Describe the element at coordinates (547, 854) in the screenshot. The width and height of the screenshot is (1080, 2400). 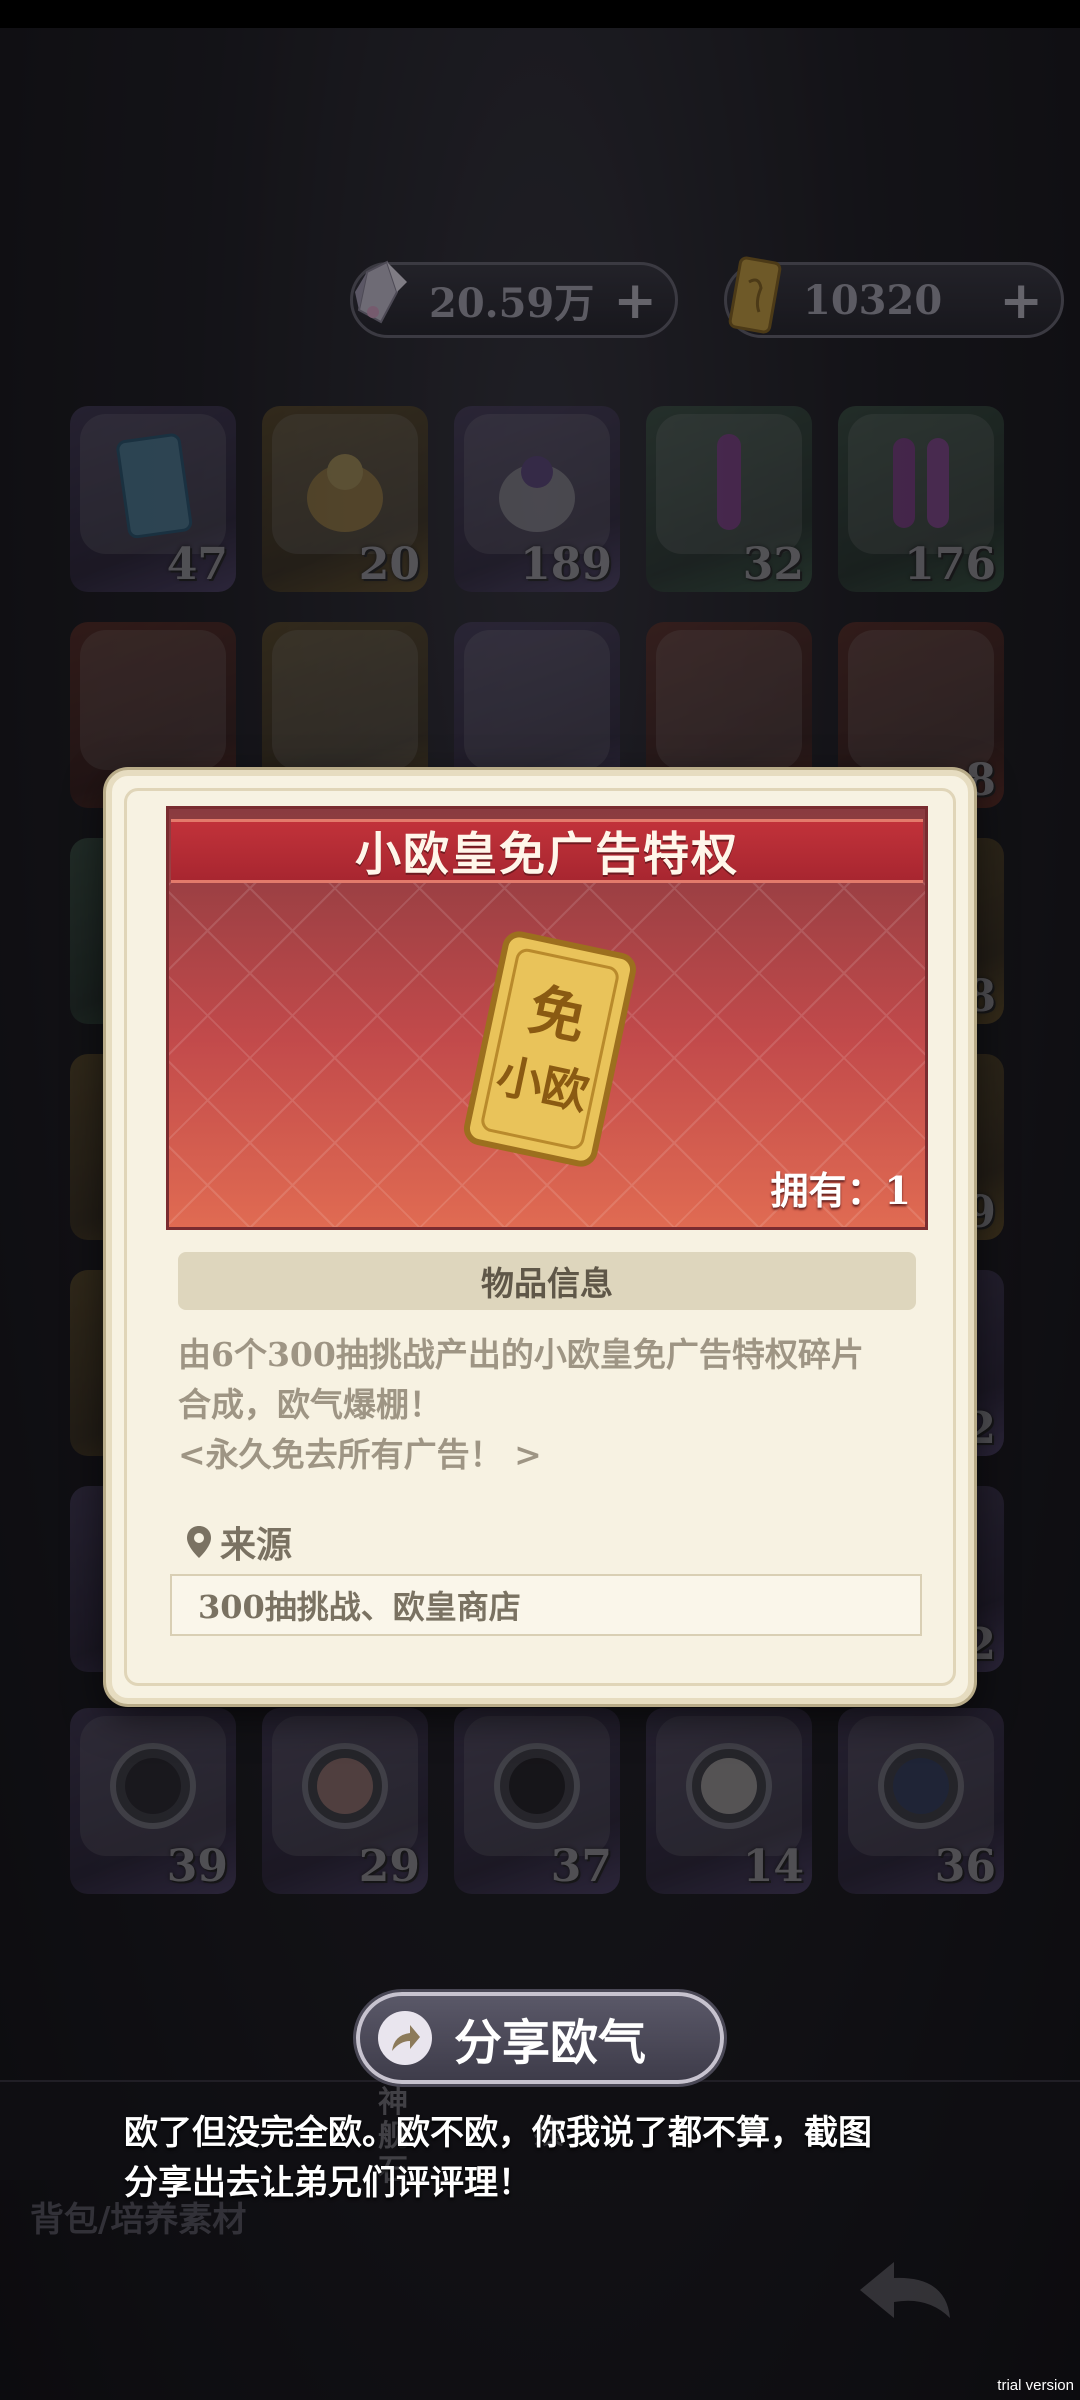
I see `item-title: 小欧皇免广告特权` at that location.